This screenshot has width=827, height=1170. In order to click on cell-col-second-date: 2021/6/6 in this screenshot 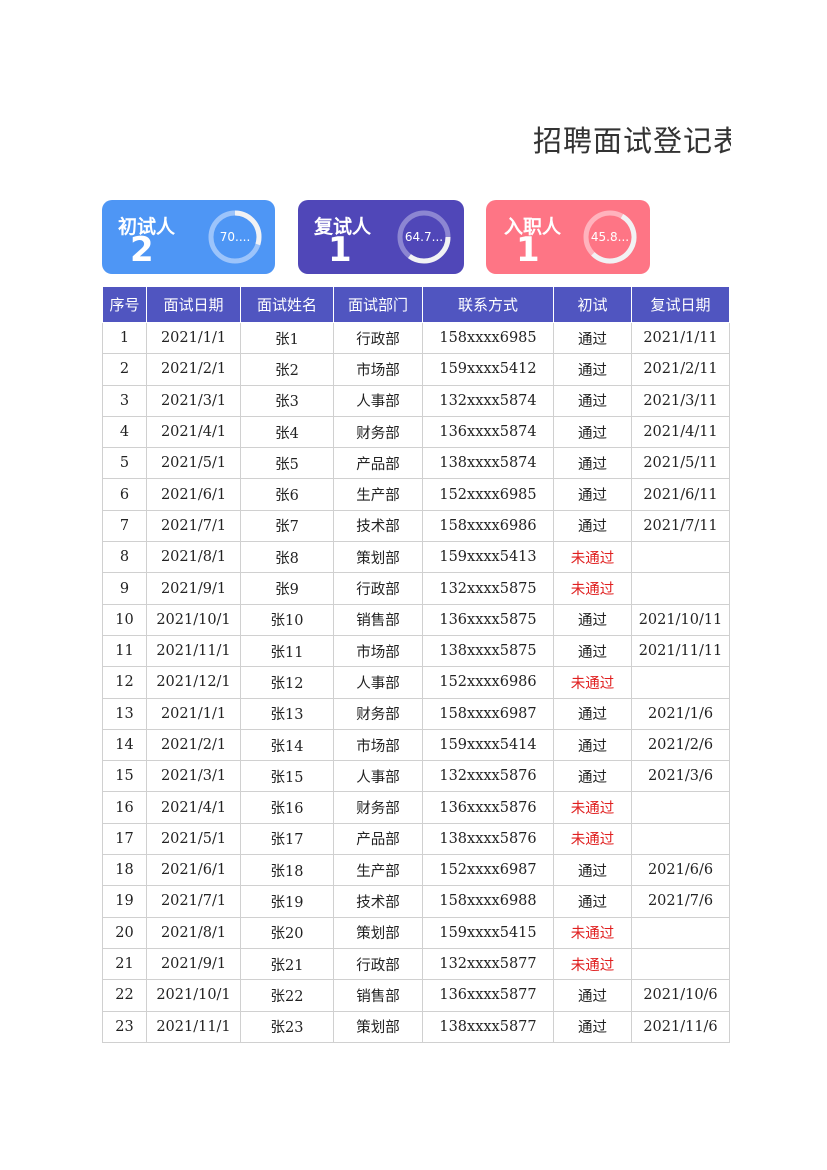, I will do `click(680, 870)`.